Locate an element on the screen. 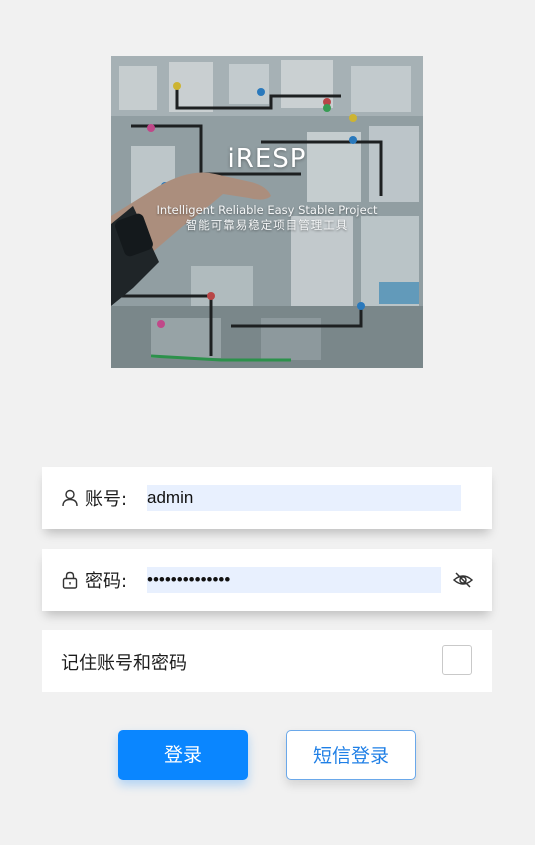 Image resolution: width=535 pixels, height=845 pixels. tagline-chinese: 智能可靠易稳定项目管理工具 is located at coordinates (267, 225).